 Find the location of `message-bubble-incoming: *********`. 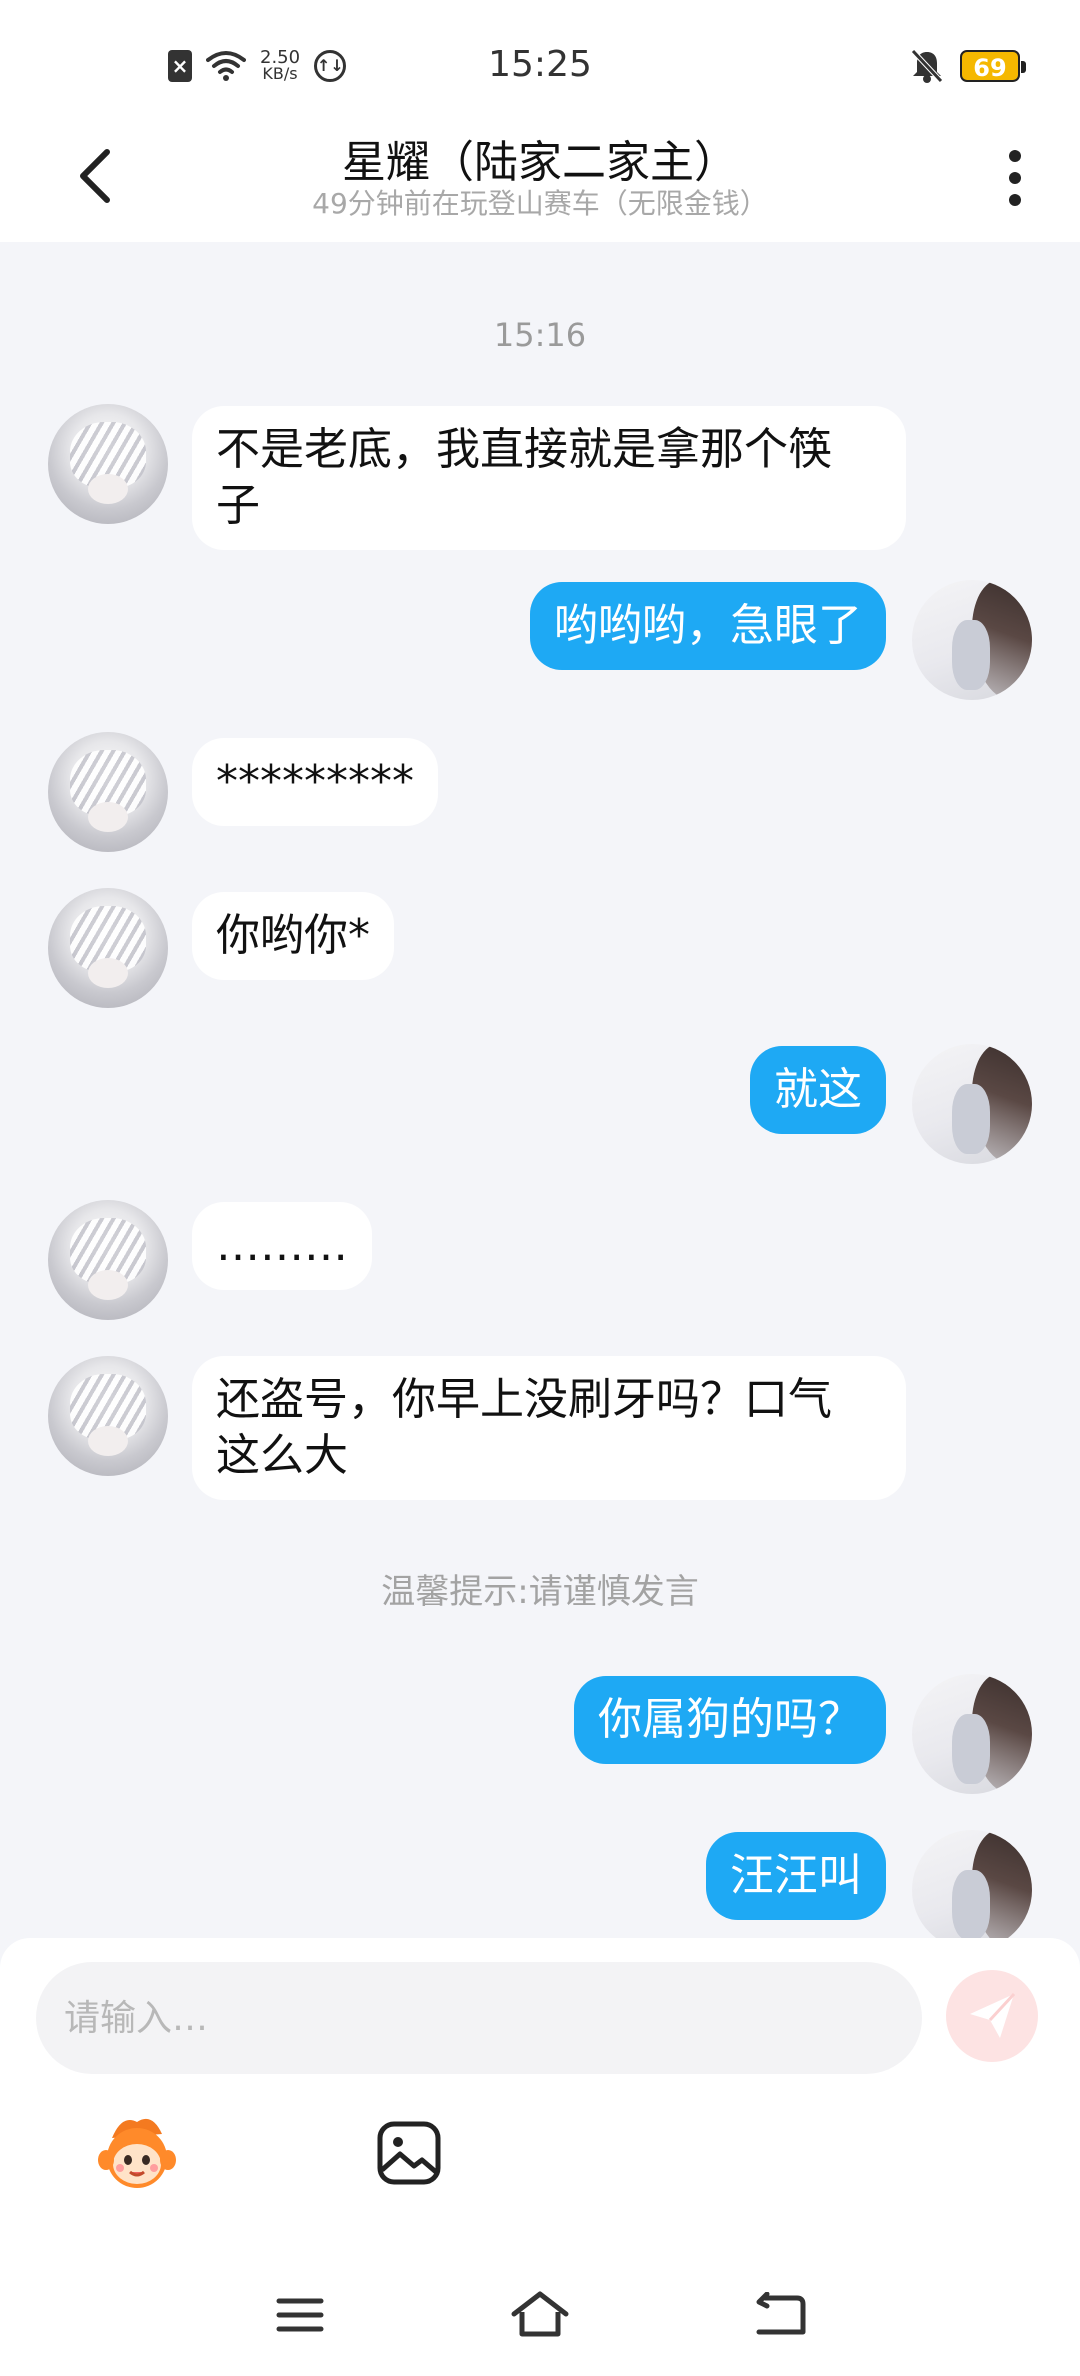

message-bubble-incoming: ********* is located at coordinates (315, 782).